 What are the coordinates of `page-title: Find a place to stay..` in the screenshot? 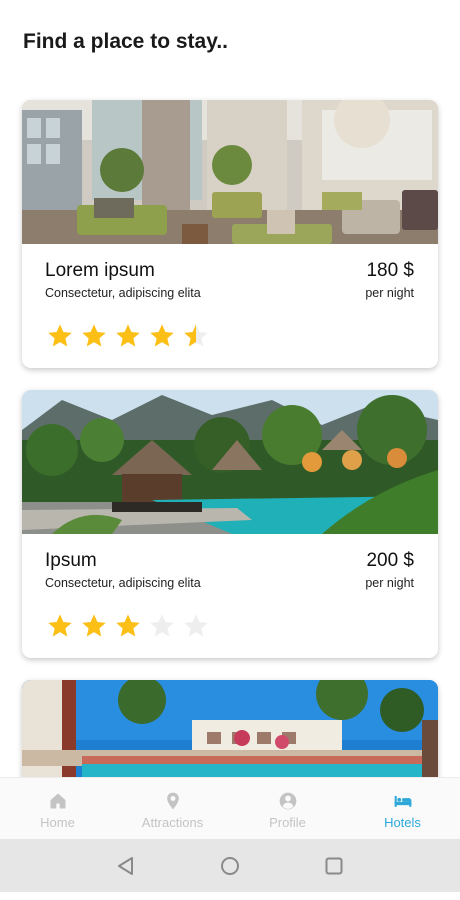 It's located at (125, 41).